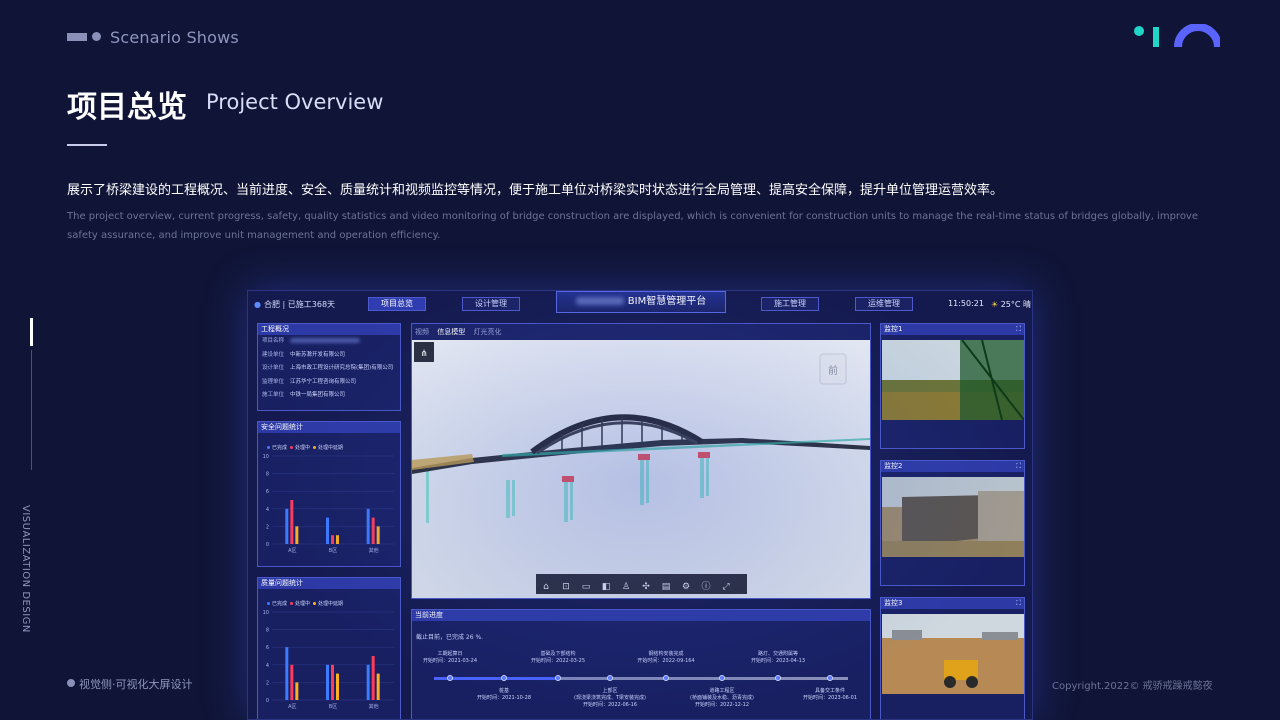 The width and height of the screenshot is (1280, 720). I want to click on camera-panel-1: 监控1 ⛶, so click(952, 386).